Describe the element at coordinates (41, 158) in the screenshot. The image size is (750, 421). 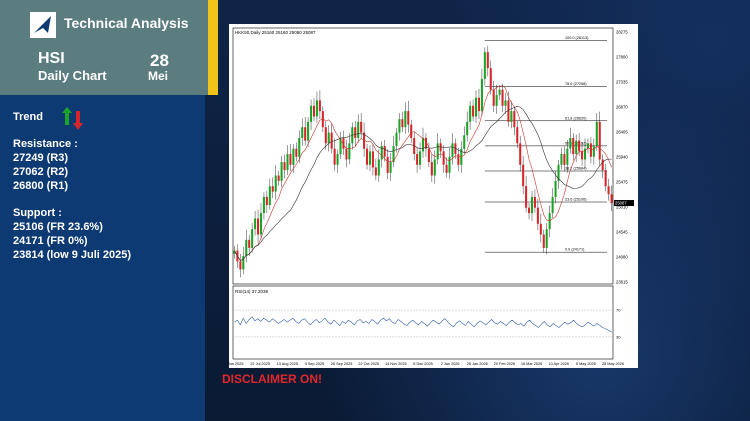
I see `resistance-r3: 27249 (R3)` at that location.